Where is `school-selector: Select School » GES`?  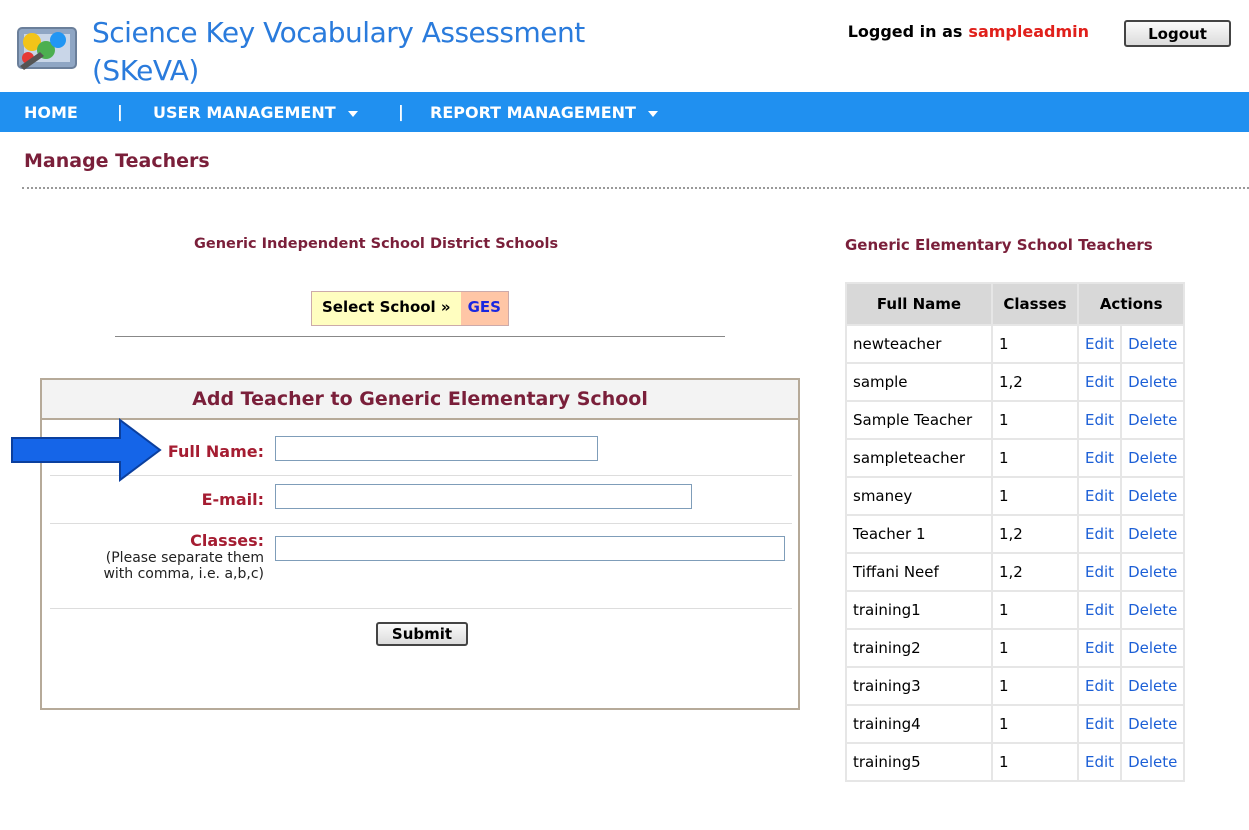 school-selector: Select School » GES is located at coordinates (410, 308).